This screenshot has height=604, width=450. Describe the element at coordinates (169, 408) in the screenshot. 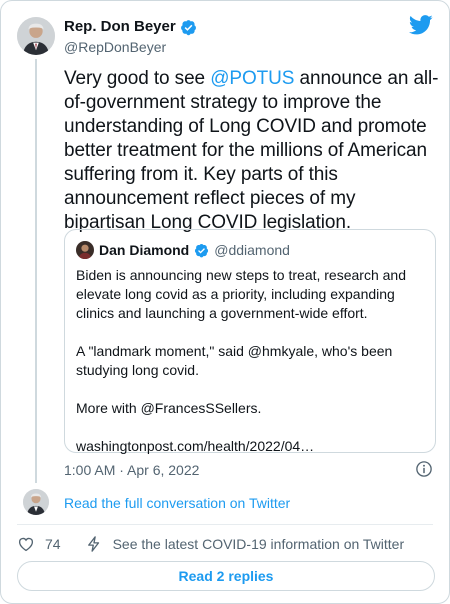

I see `quote-paragraph: More with @FrancesSSellers.` at that location.